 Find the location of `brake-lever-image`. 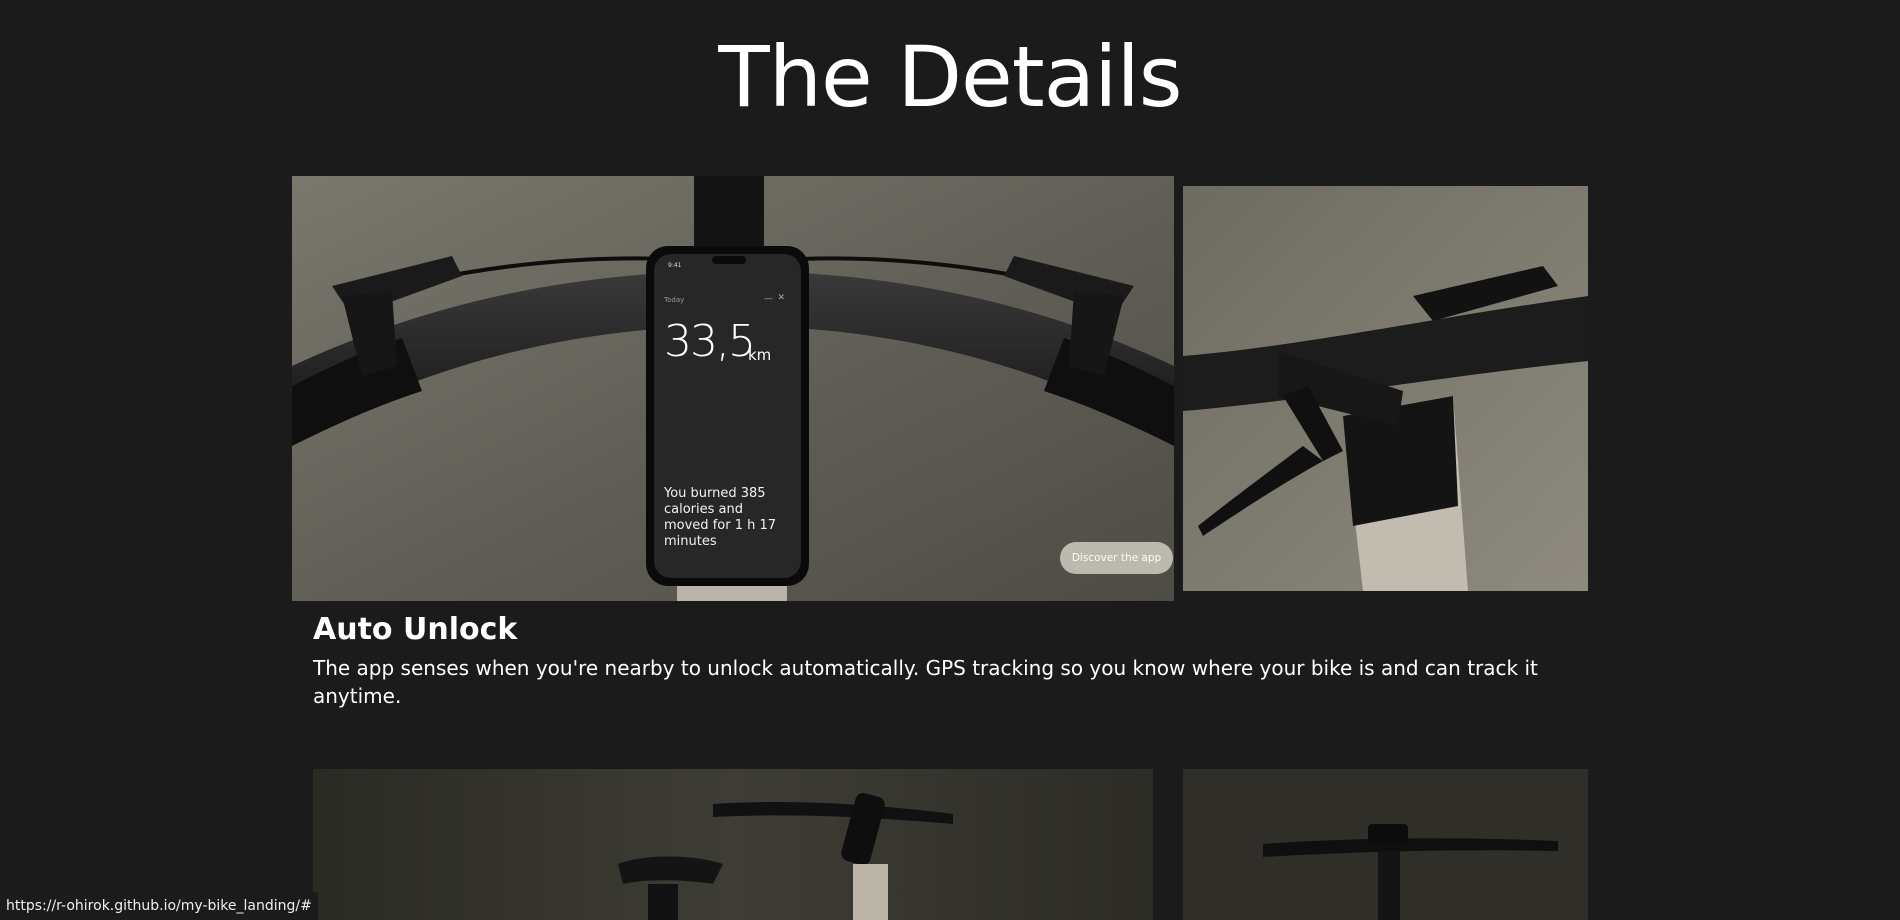

brake-lever-image is located at coordinates (1385, 388).